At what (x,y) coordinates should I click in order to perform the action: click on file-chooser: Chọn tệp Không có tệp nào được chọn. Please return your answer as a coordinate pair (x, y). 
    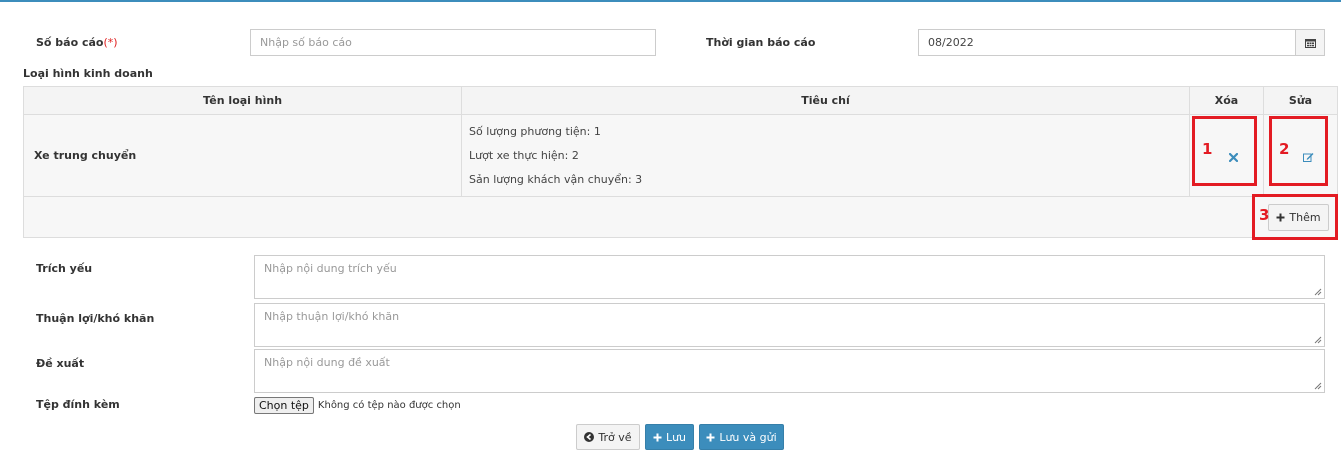
    Looking at the image, I should click on (357, 405).